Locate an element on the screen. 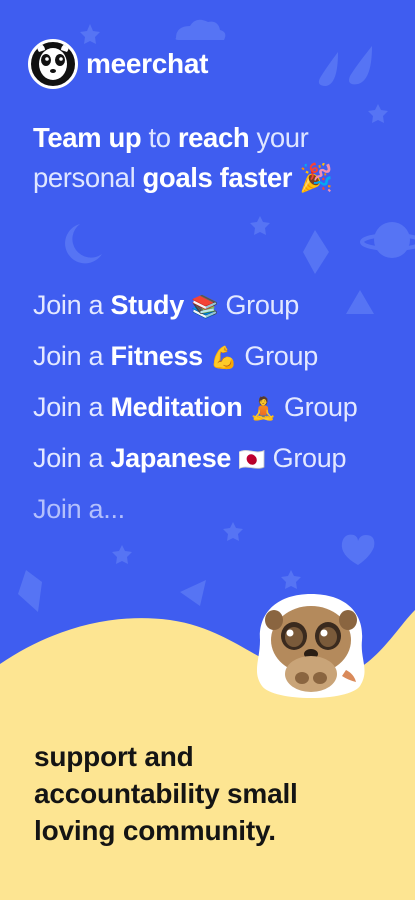 The image size is (415, 900). meerkat-logo-icon is located at coordinates (53, 64).